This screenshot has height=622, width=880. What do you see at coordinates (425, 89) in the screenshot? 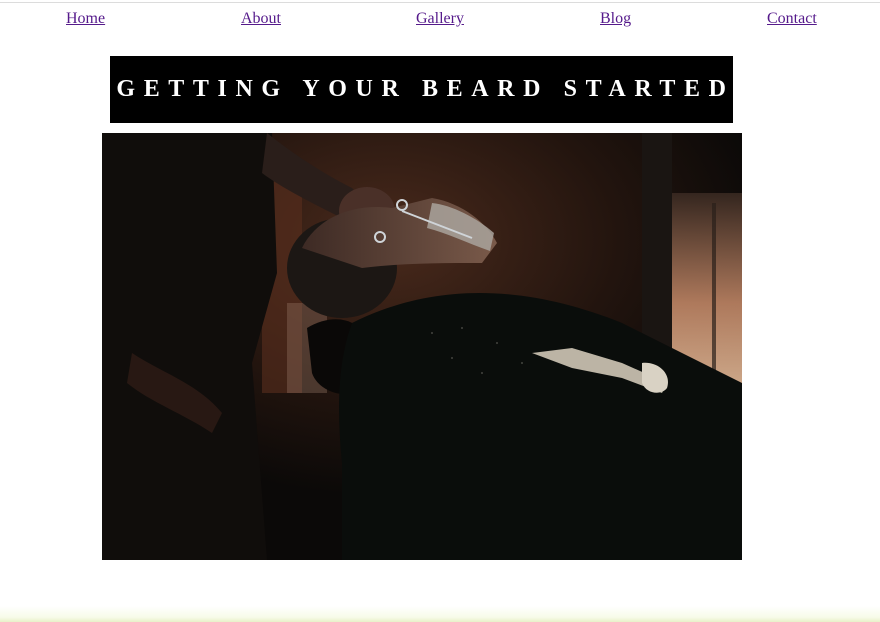
I see `page-title: GETTING YOUR BEARD STARTED` at bounding box center [425, 89].